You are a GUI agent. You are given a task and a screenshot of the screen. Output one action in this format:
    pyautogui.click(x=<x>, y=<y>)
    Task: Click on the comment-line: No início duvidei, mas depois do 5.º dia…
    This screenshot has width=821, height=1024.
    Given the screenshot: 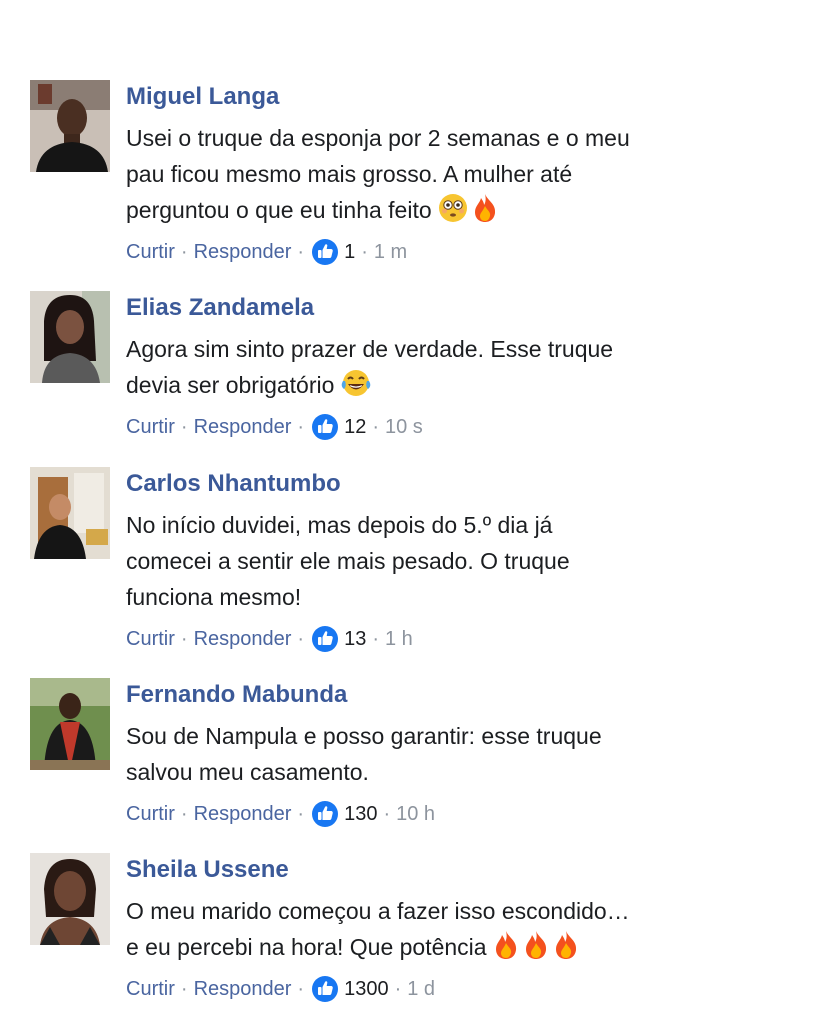 What is the action you would take?
    pyautogui.click(x=339, y=525)
    